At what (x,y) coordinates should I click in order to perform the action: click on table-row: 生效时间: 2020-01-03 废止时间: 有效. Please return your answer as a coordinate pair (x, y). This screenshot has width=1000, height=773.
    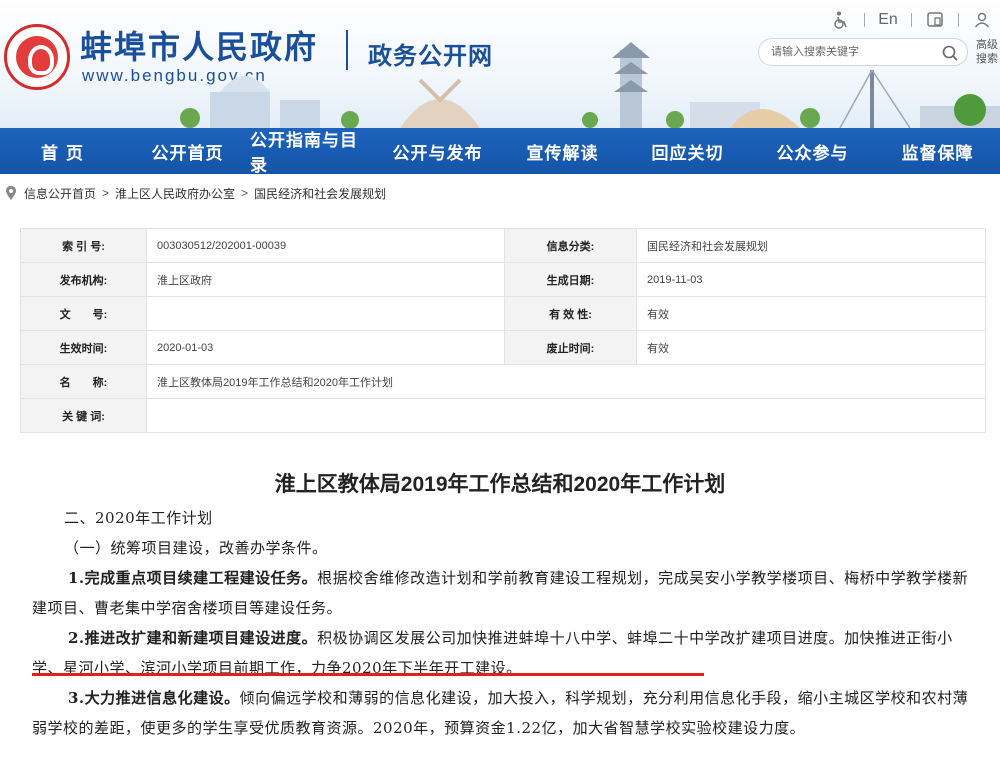
    Looking at the image, I should click on (503, 347).